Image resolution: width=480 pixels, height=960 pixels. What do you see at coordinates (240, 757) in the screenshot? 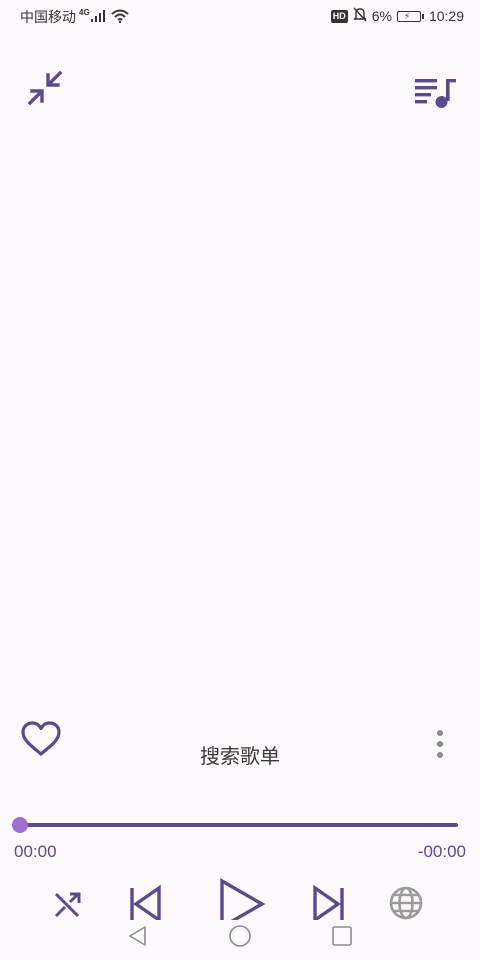
I see `track-title: 搜索歌单` at bounding box center [240, 757].